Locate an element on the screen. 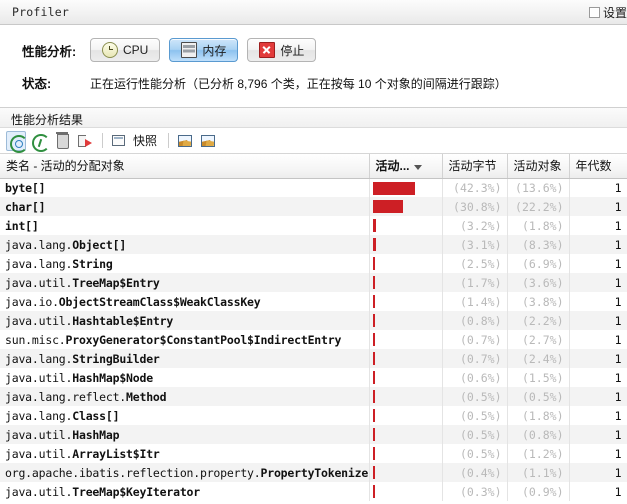 Image resolution: width=627 pixels, height=504 pixels. table-row: int[] (3.2%) (1.8%) 1 is located at coordinates (313, 225).